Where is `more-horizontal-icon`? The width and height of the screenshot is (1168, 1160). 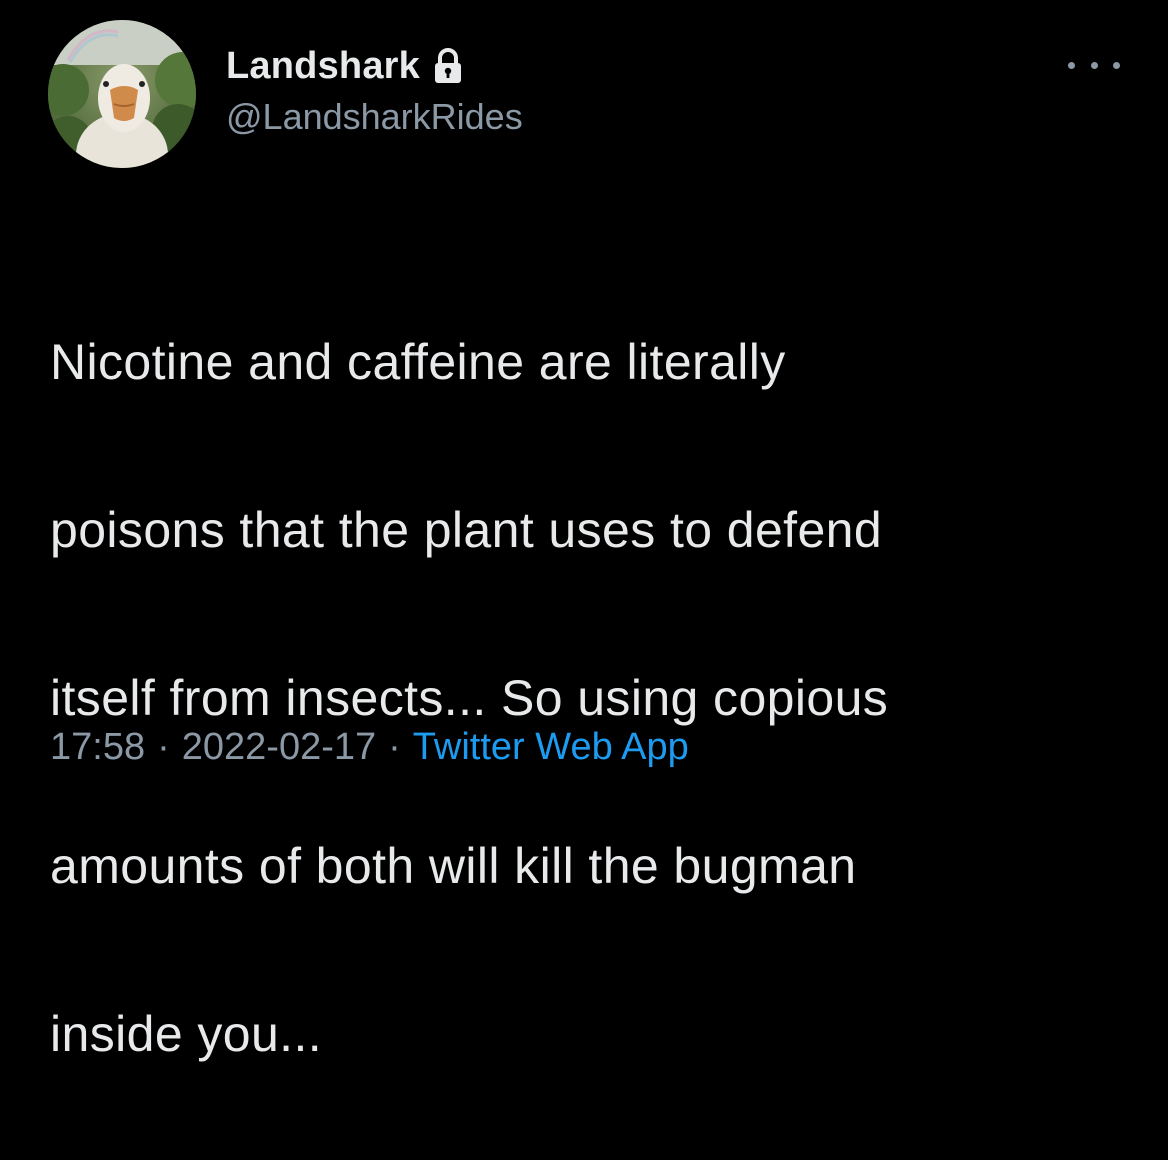
more-horizontal-icon is located at coordinates (1094, 65).